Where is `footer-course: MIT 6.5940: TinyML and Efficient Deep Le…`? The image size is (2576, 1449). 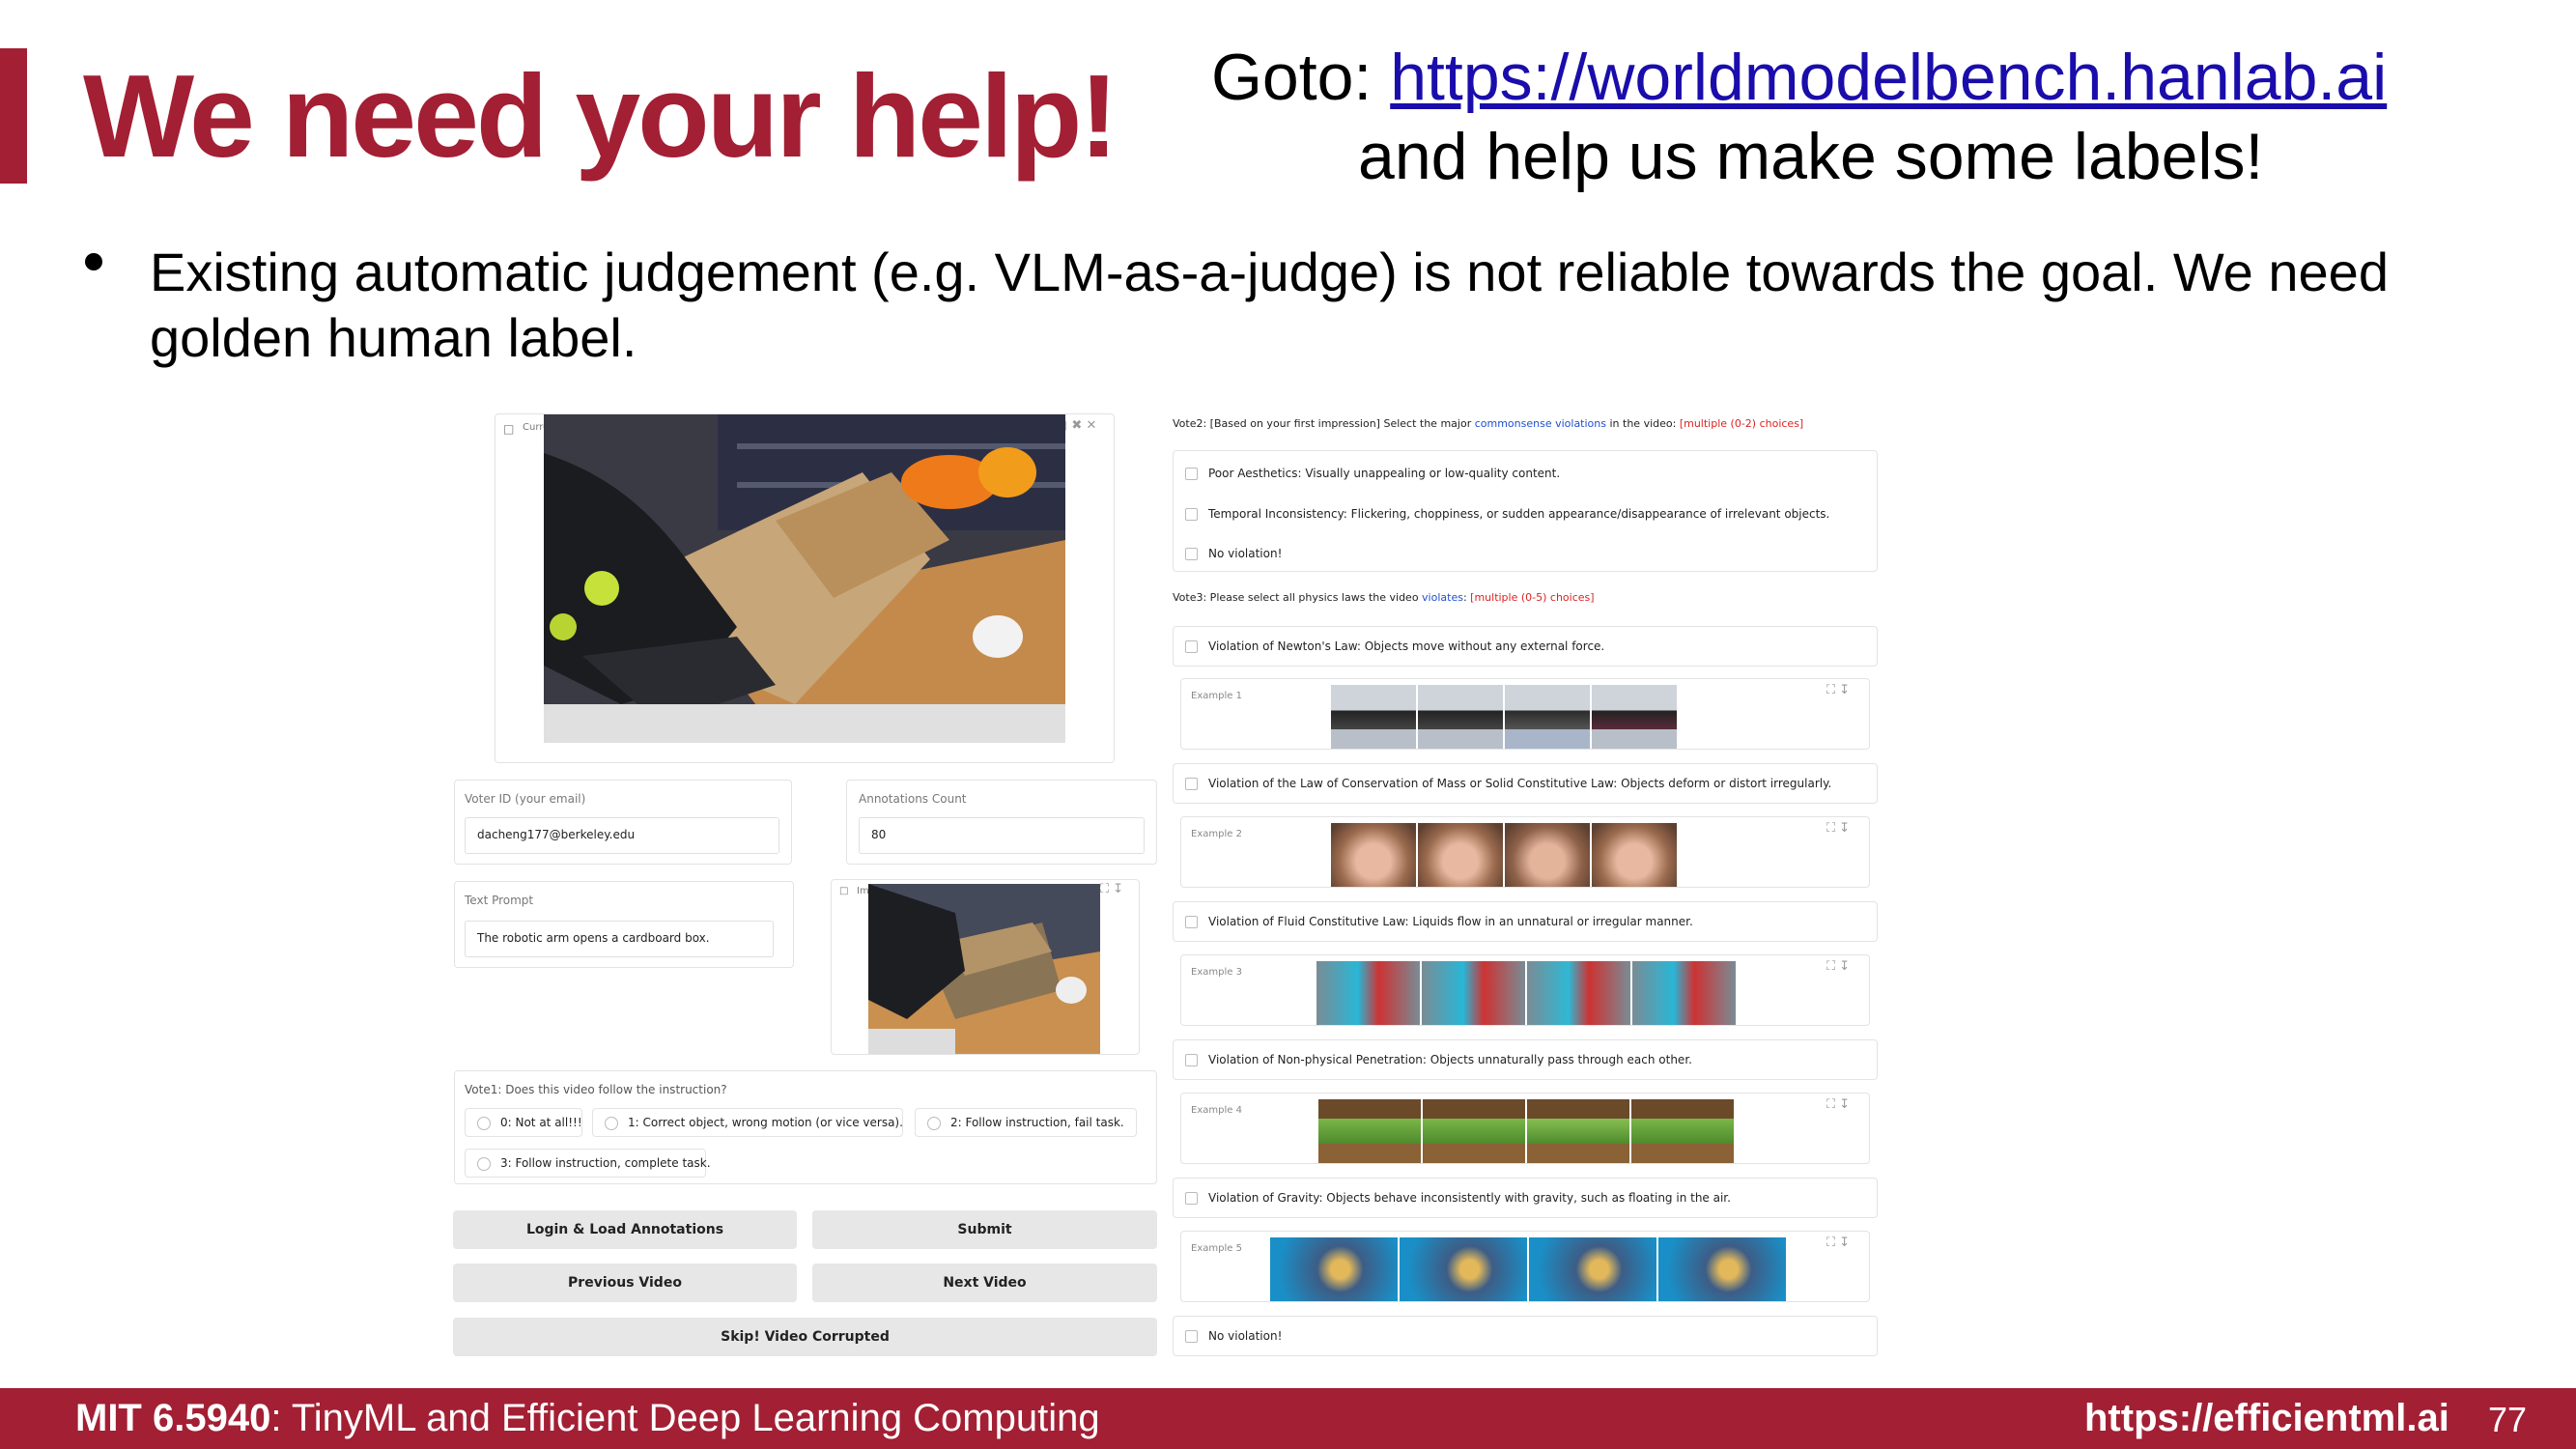 footer-course: MIT 6.5940: TinyML and Efficient Deep Le… is located at coordinates (587, 1418).